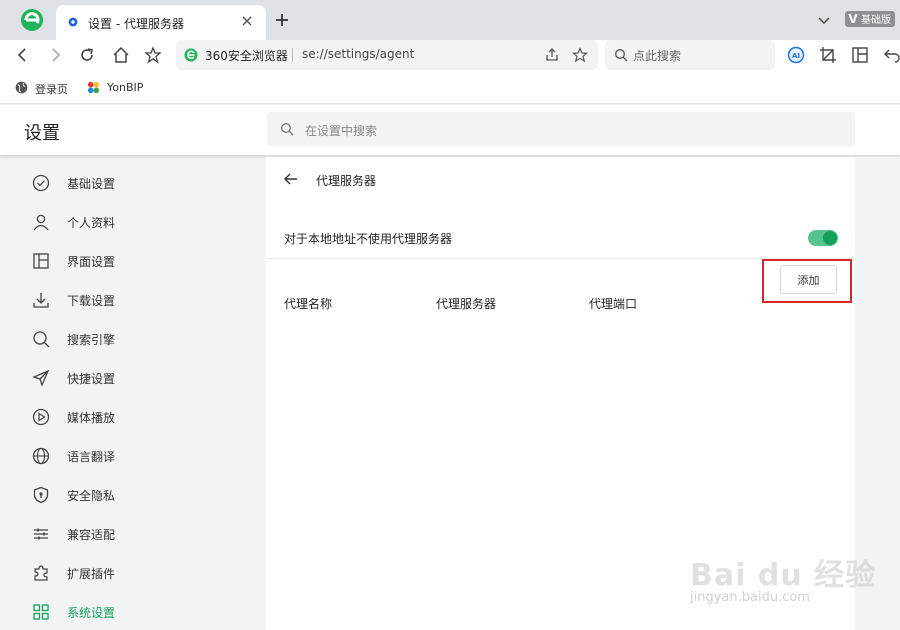 The width and height of the screenshot is (900, 630). What do you see at coordinates (91, 535) in the screenshot?
I see `sidebar-item-label: 兼容适配` at bounding box center [91, 535].